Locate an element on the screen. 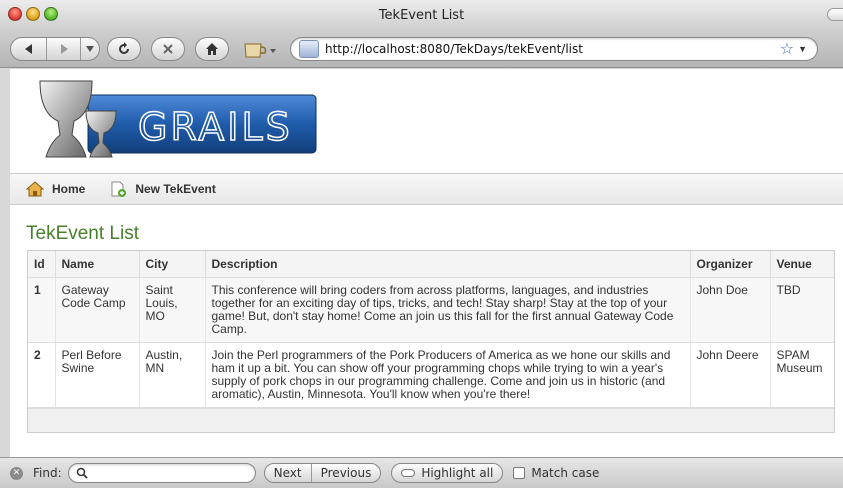 The width and height of the screenshot is (843, 488). site-favicon-icon is located at coordinates (309, 49).